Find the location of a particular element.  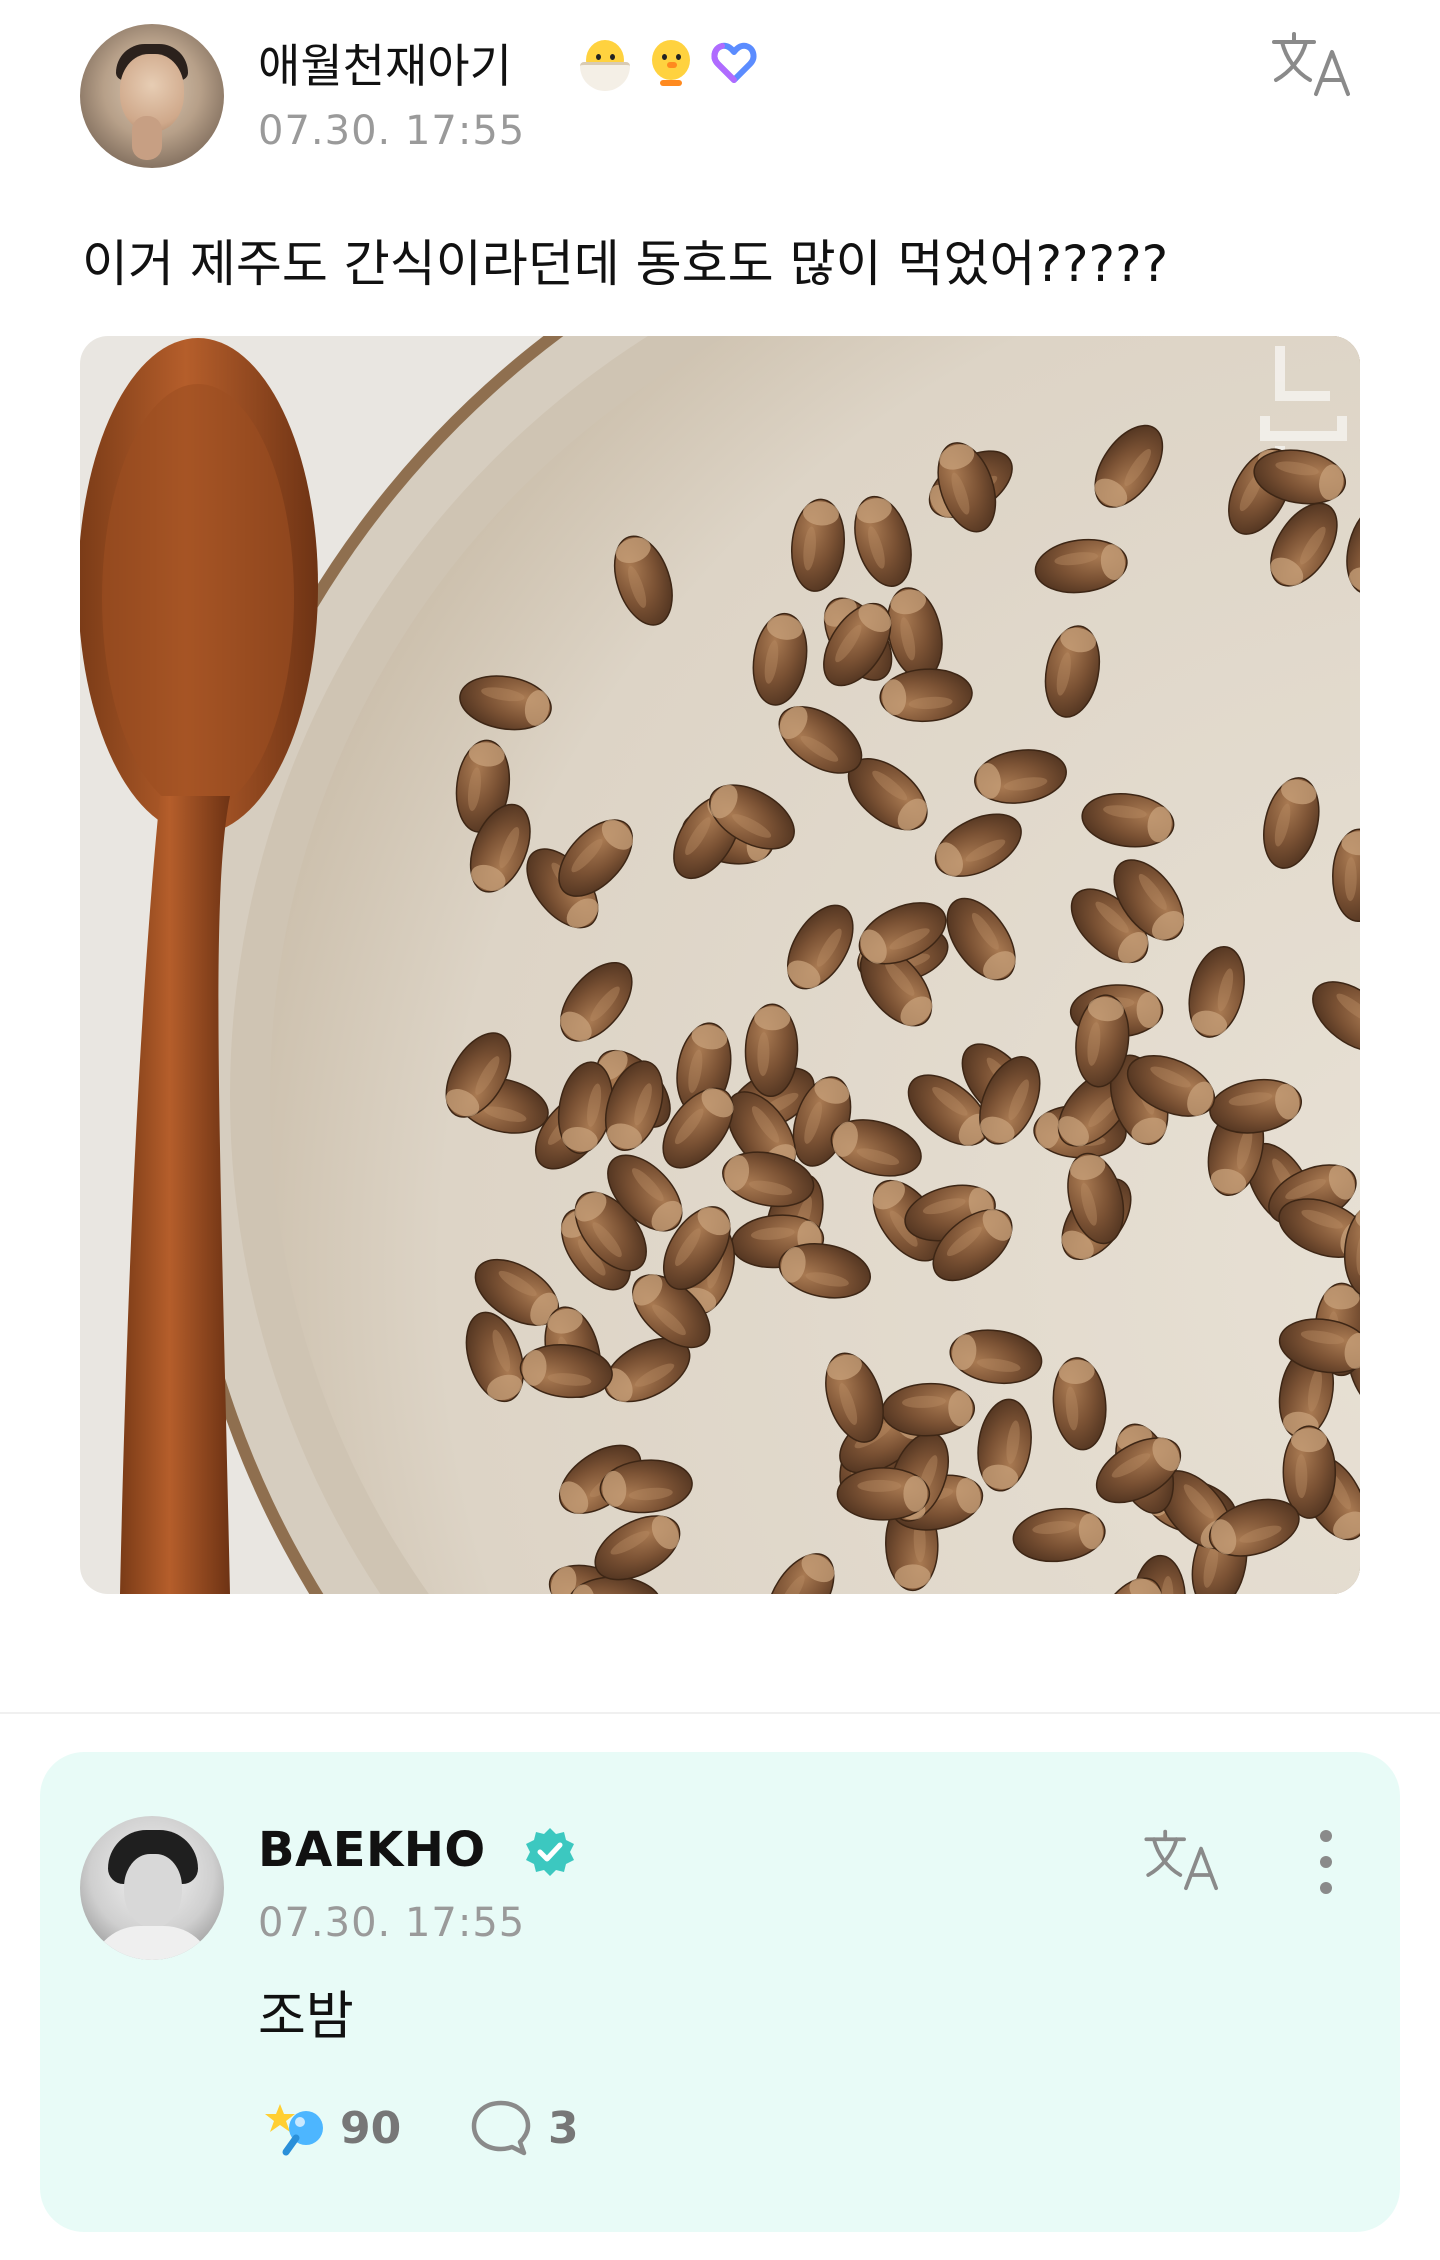

author-badges is located at coordinates (668, 62).